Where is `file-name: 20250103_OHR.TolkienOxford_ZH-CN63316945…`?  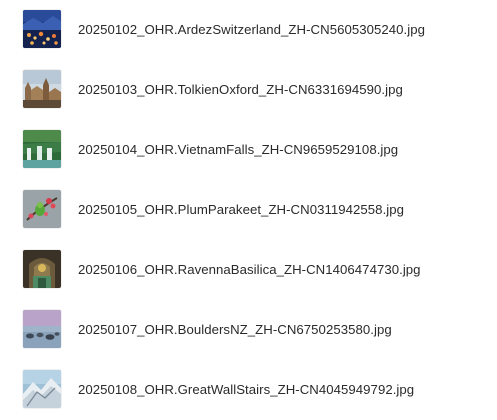 file-name: 20250103_OHR.TolkienOxford_ZH-CN63316945… is located at coordinates (240, 89).